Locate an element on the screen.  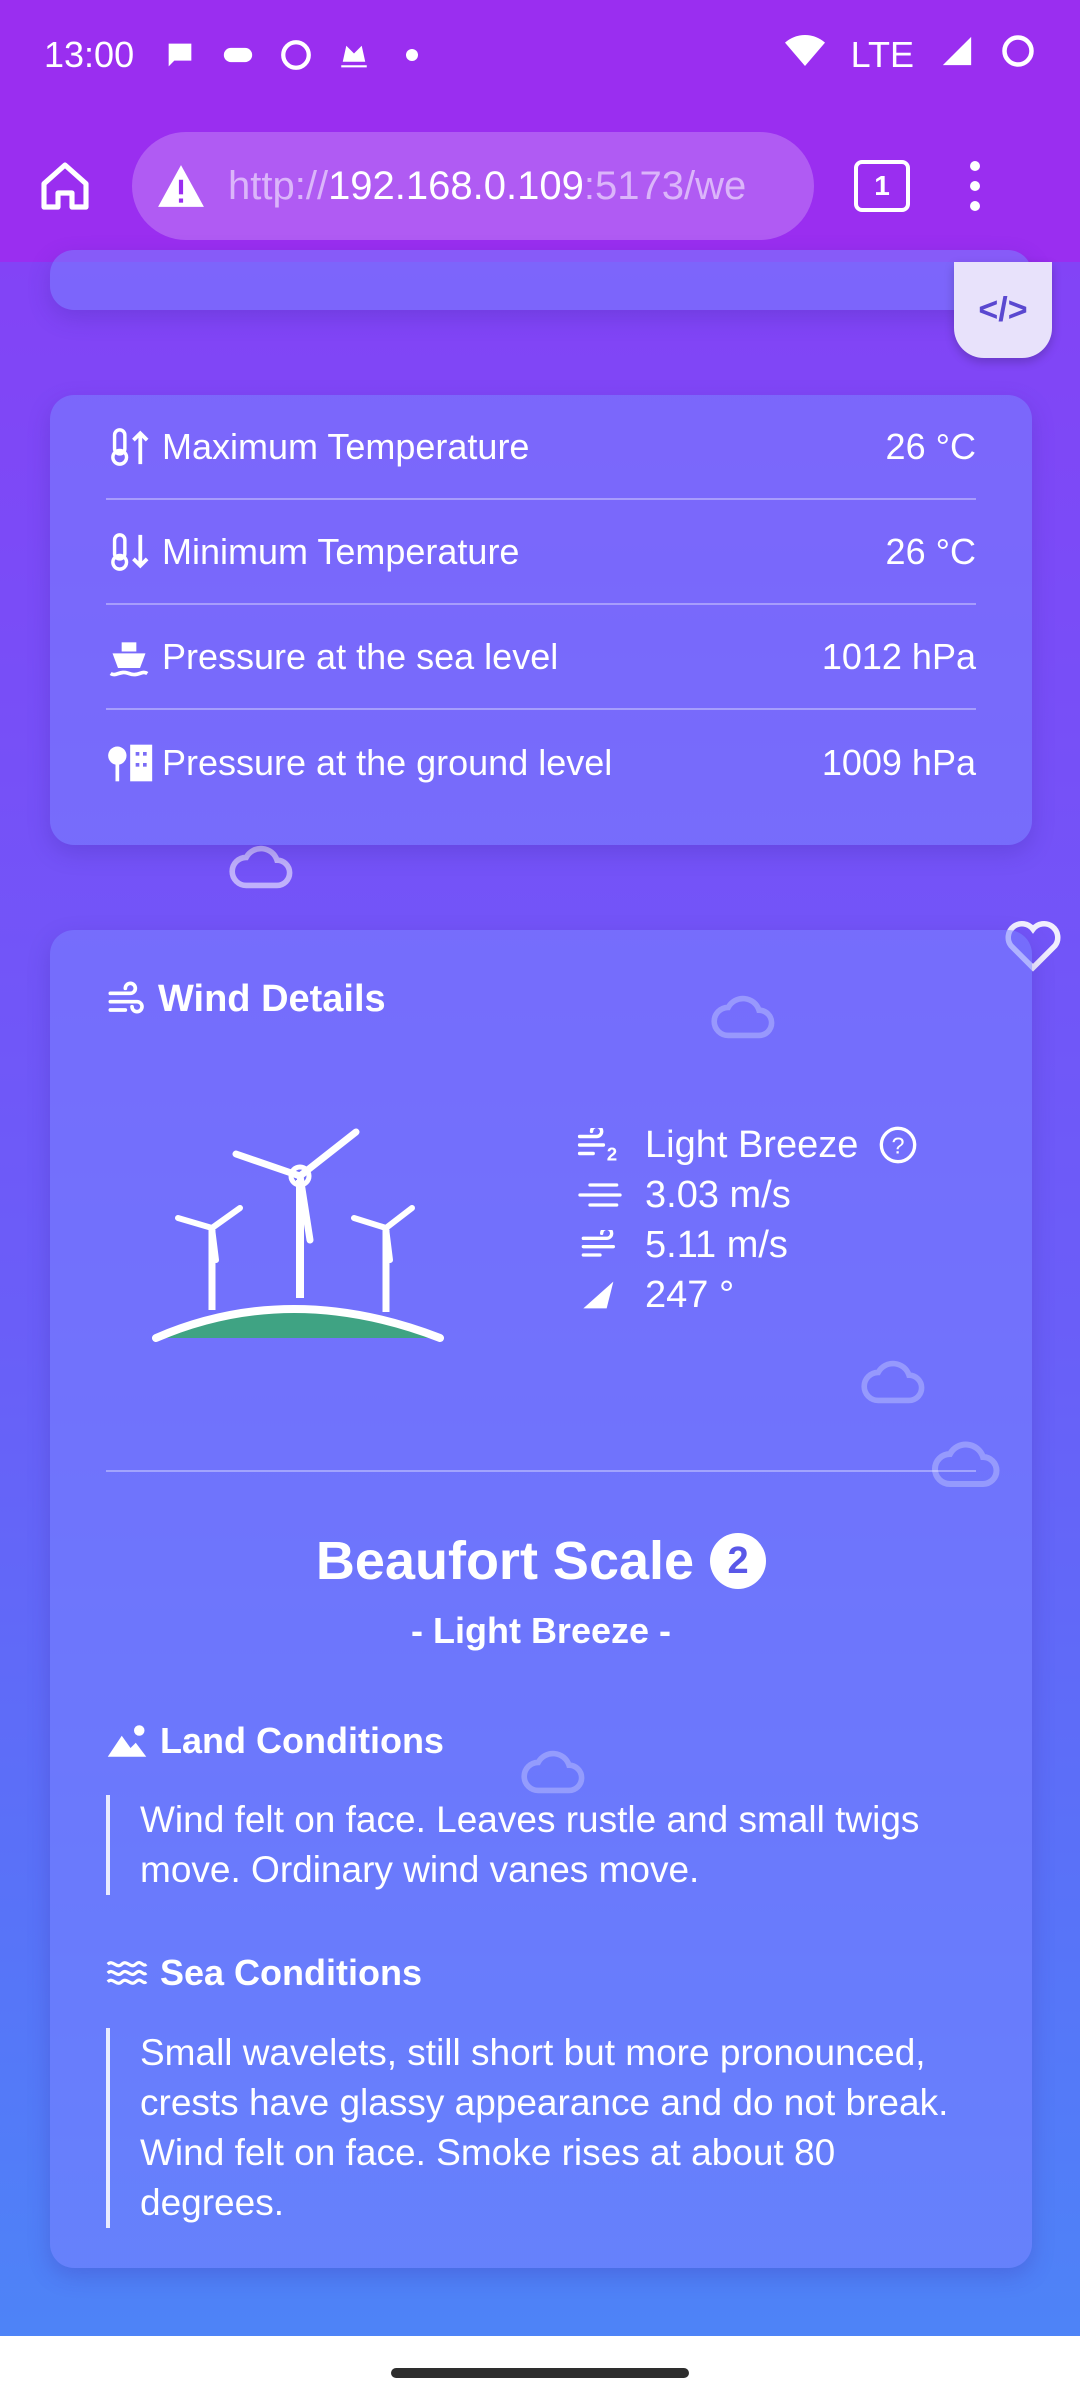
thermometer-down-icon is located at coordinates (132, 552).